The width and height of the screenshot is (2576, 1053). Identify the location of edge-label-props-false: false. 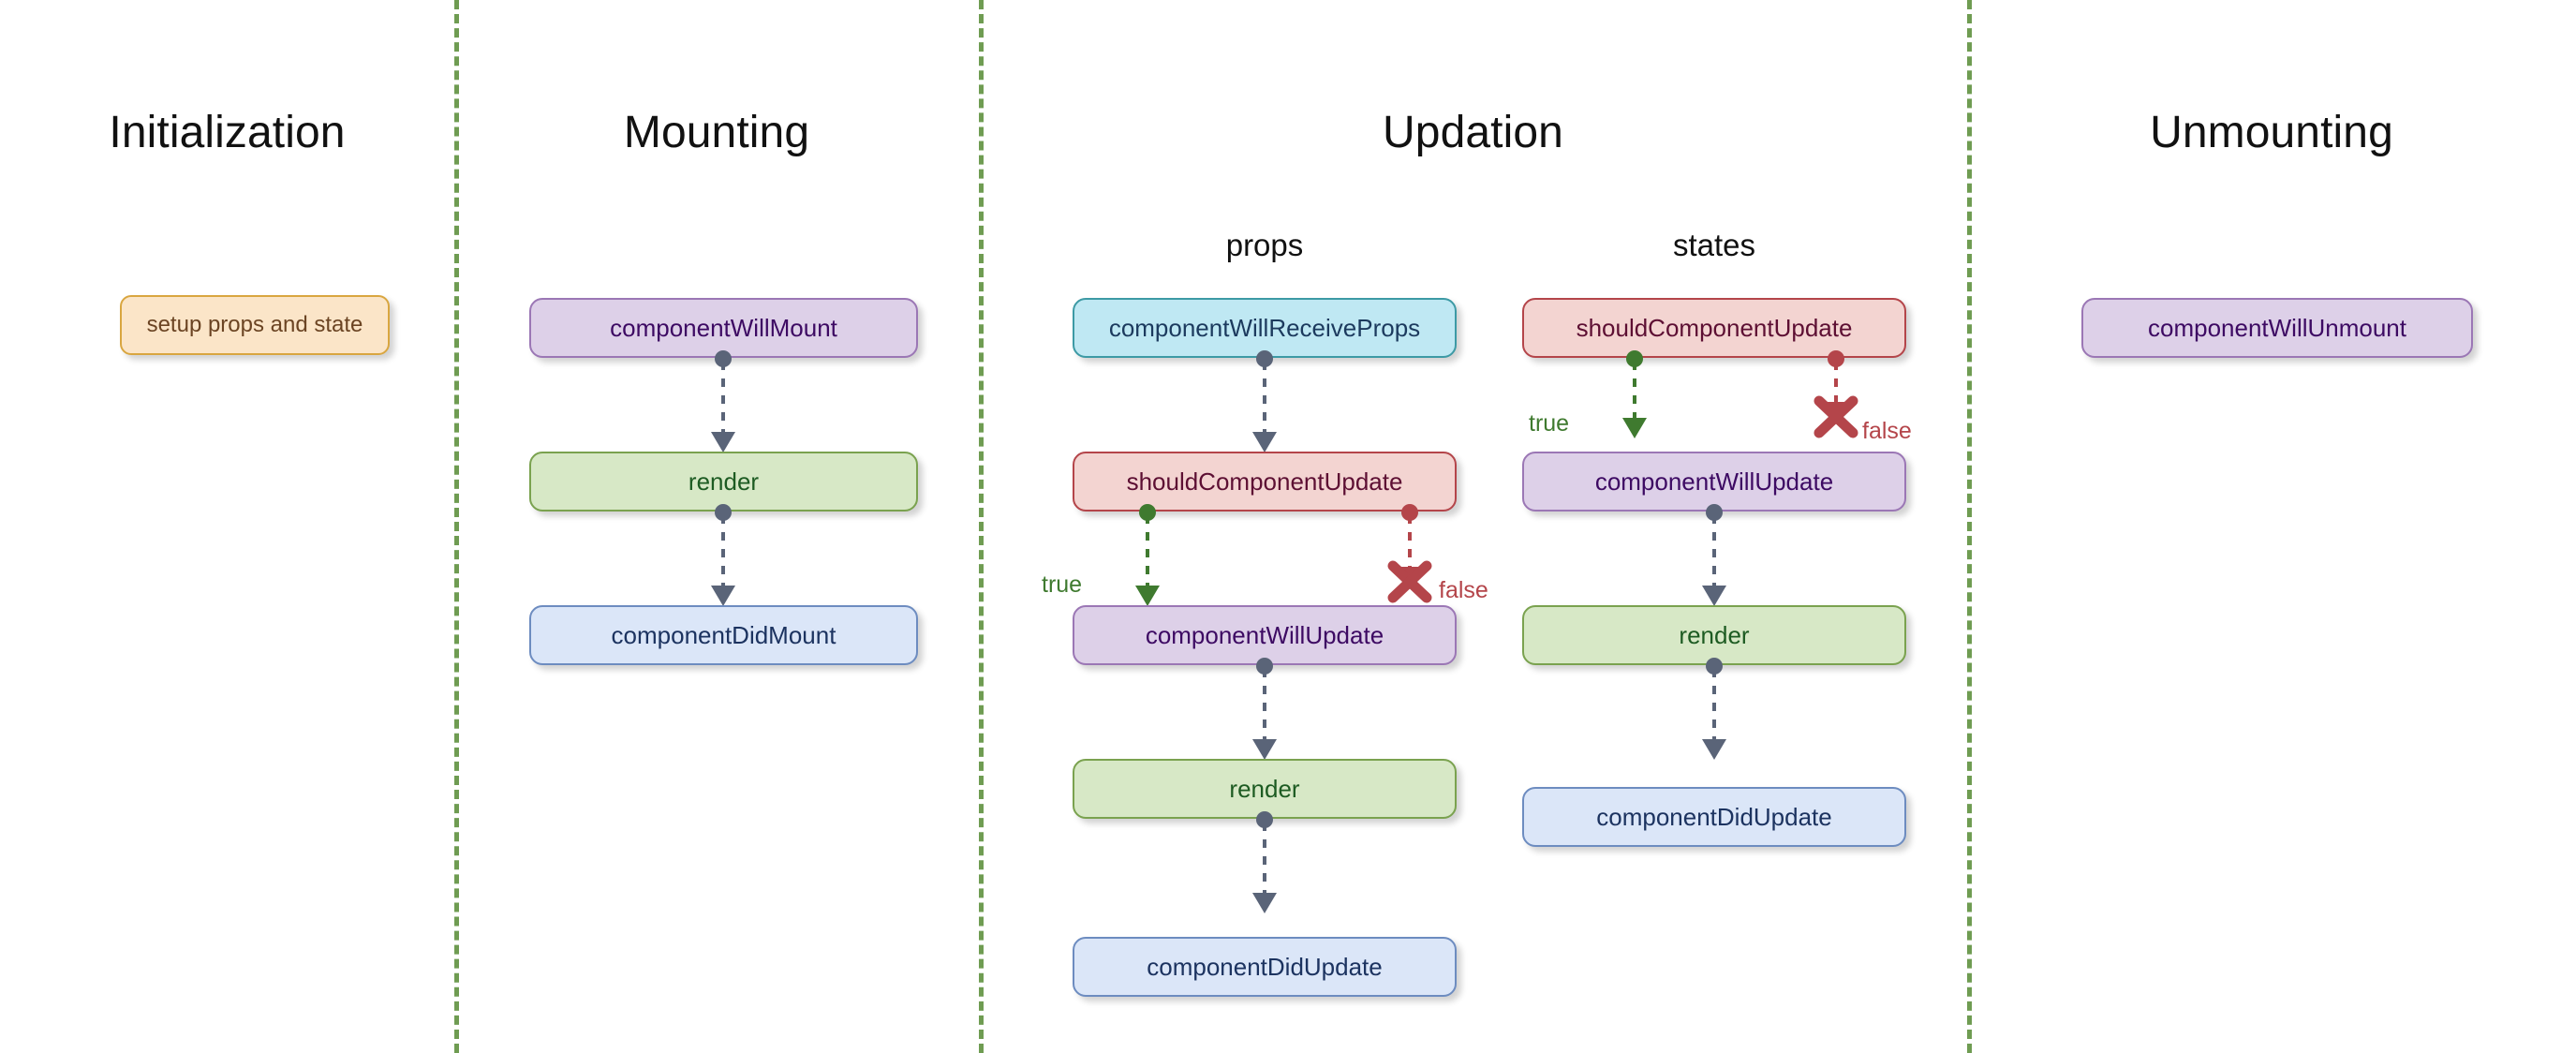
(1464, 590).